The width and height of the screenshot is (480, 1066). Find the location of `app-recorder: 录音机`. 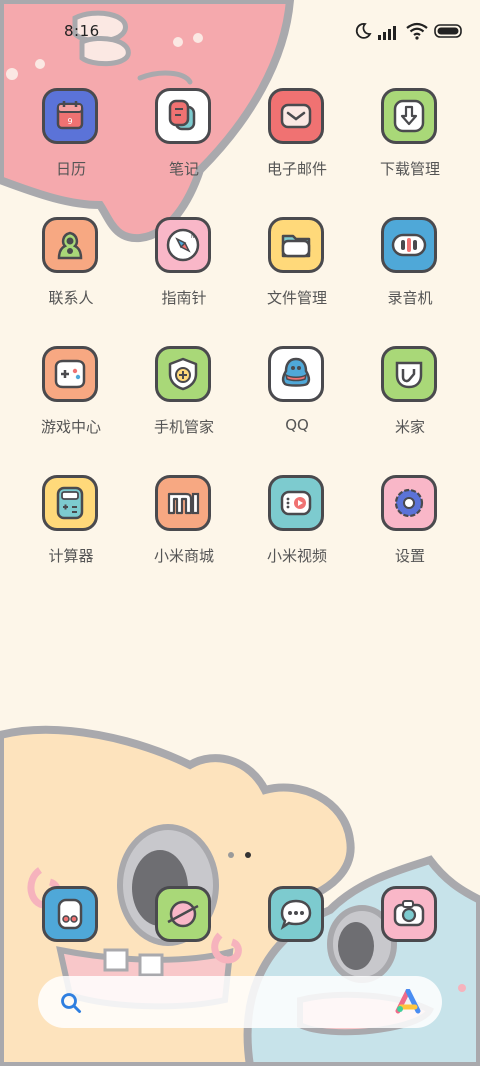

app-recorder: 录音机 is located at coordinates (410, 272).